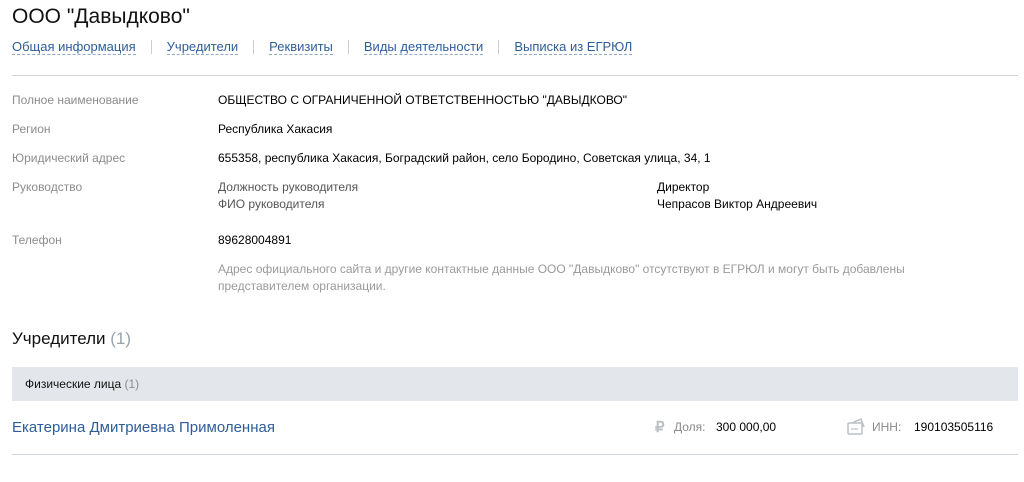 The image size is (1024, 482). What do you see at coordinates (101, 16) in the screenshot?
I see `page-title: ООО "Давыдково"` at bounding box center [101, 16].